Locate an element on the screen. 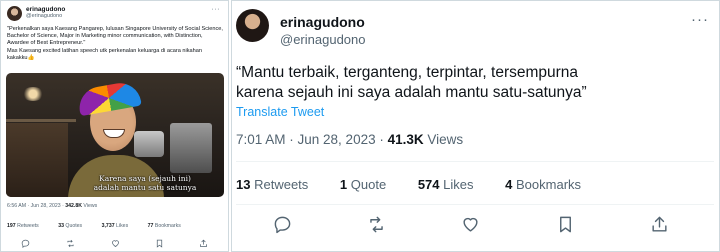  retweets-count: 197 is located at coordinates (11, 226).